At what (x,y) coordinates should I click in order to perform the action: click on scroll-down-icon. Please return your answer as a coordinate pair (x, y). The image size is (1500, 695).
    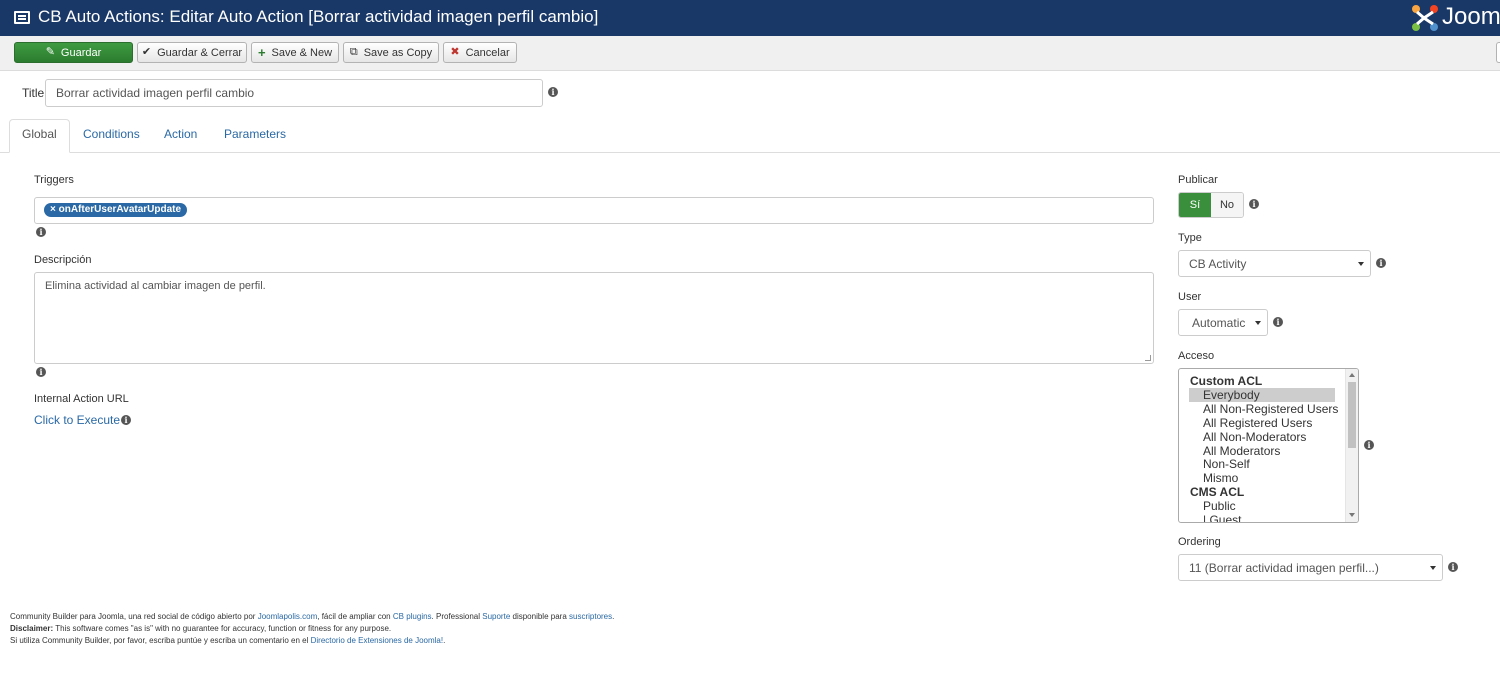
    Looking at the image, I should click on (1352, 515).